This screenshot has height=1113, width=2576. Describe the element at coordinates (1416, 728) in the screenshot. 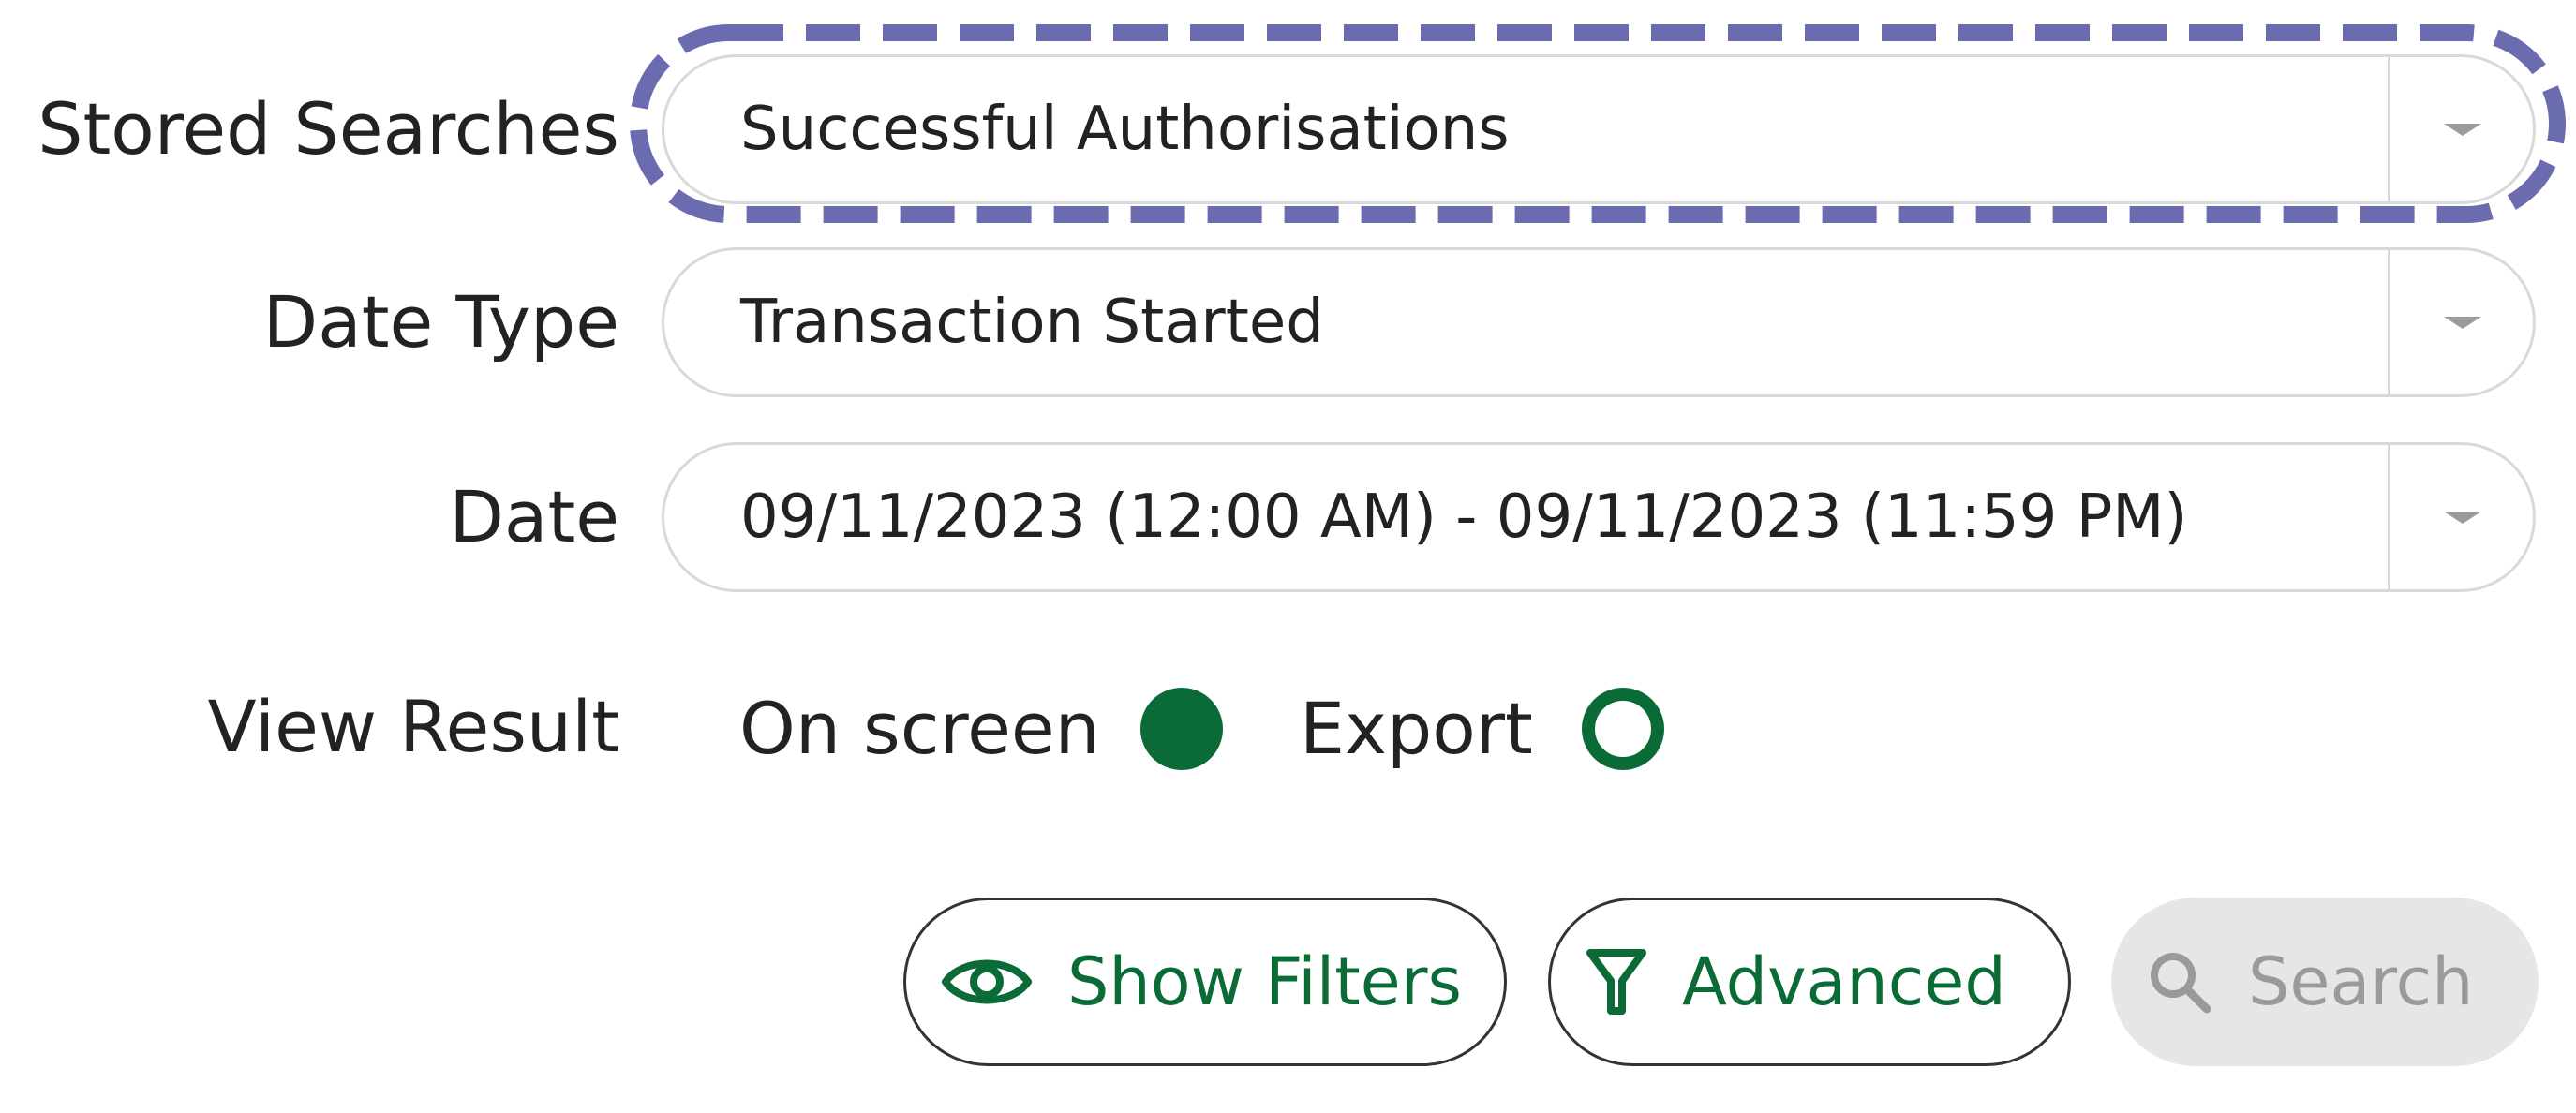

I see `export-label: Export` at that location.